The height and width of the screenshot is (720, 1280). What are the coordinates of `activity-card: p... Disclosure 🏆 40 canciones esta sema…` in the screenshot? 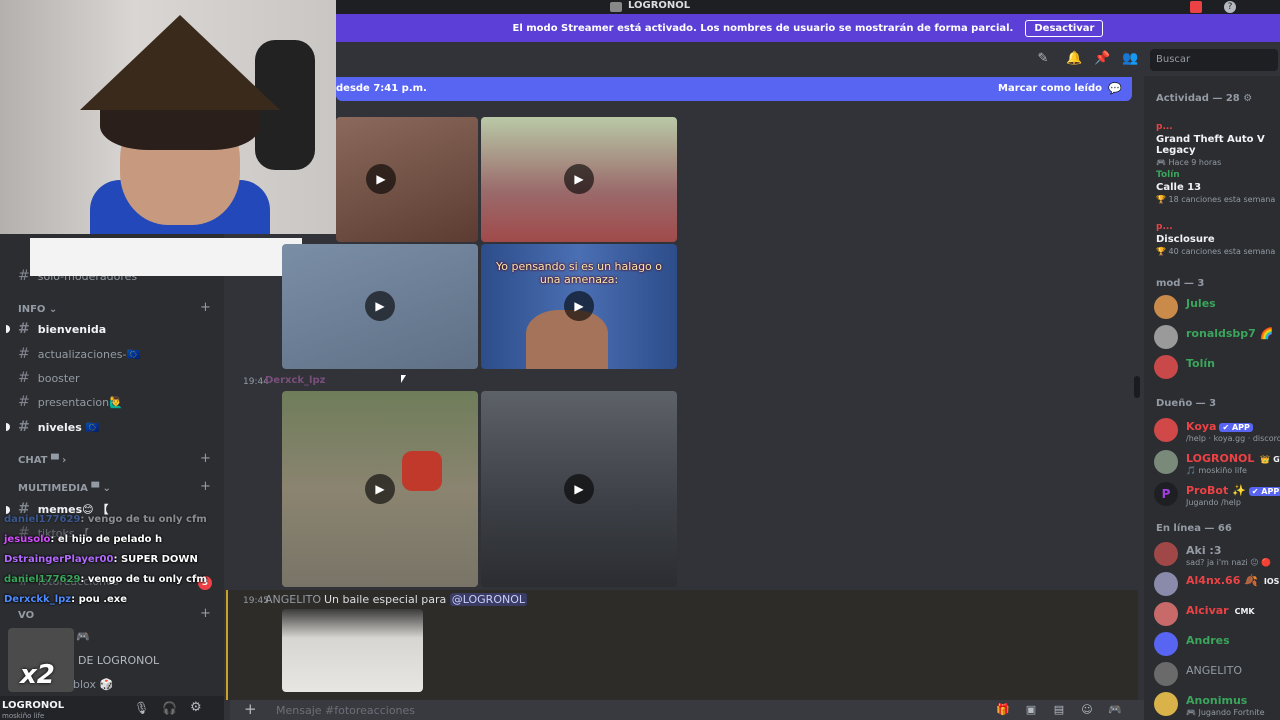 It's located at (1218, 239).